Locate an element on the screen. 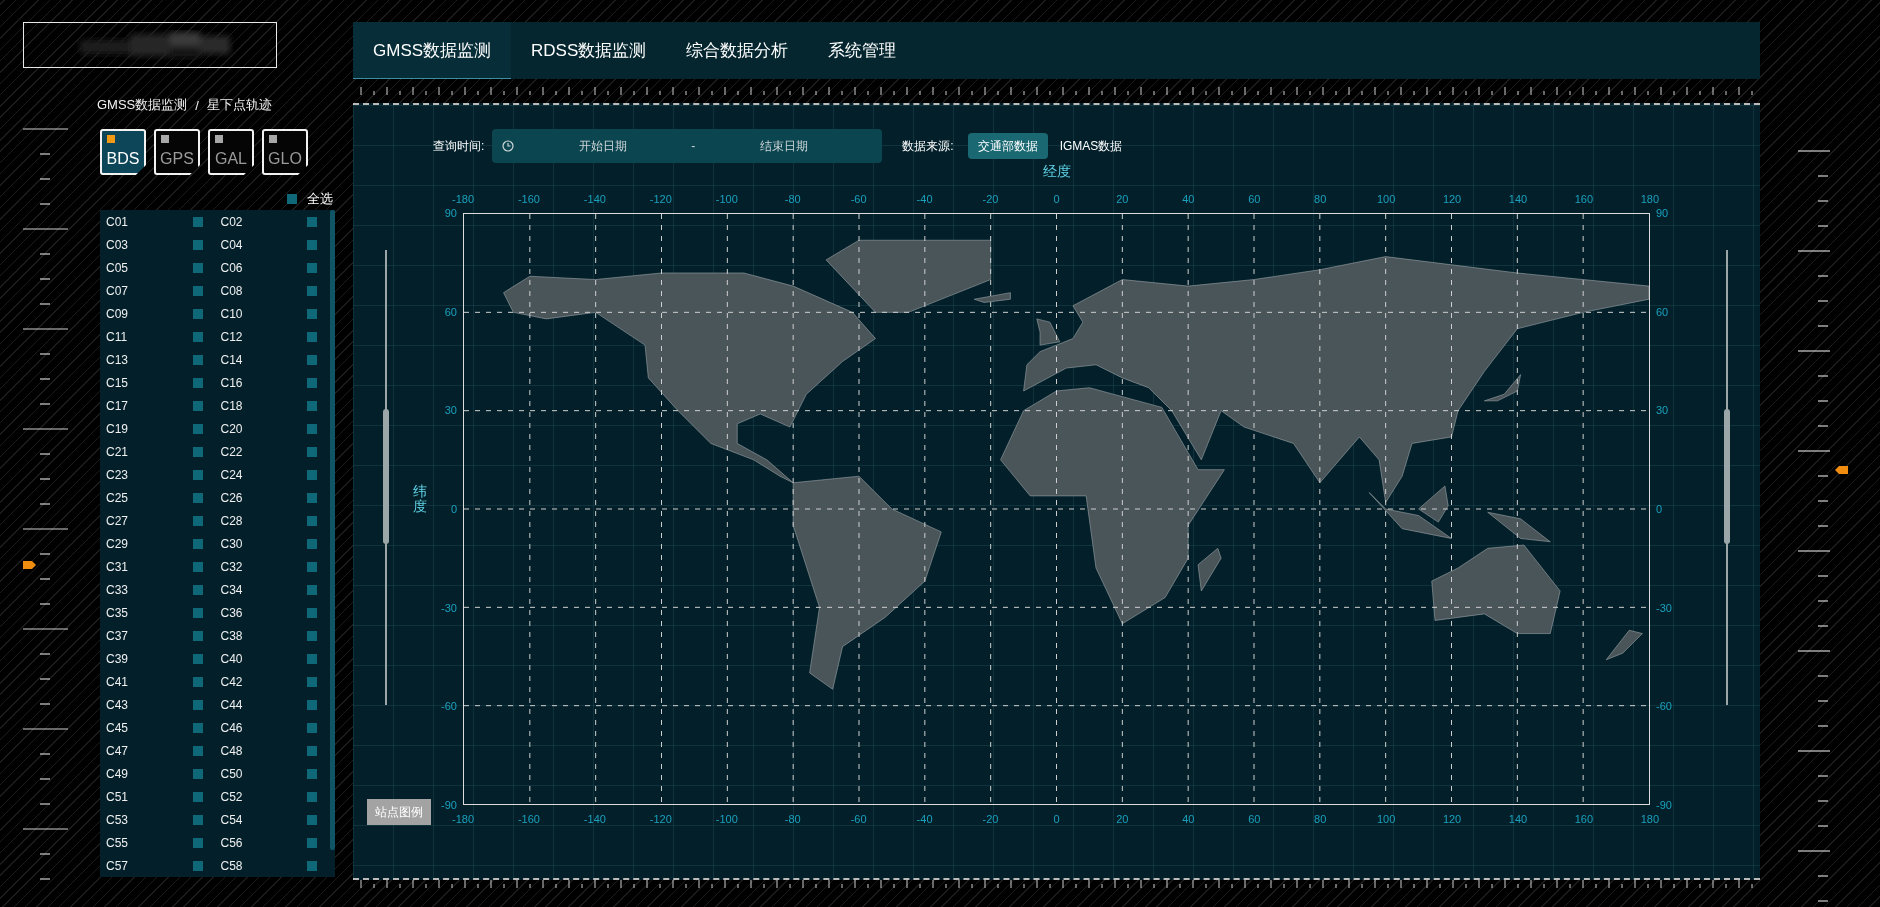 This screenshot has width=1880, height=907. axis-tick-label: 90 is located at coordinates (1662, 213).